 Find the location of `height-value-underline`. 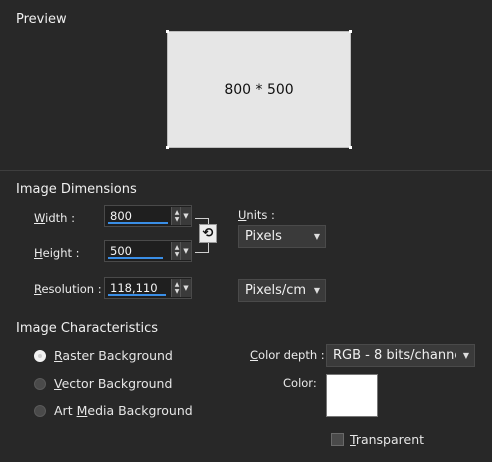

height-value-underline is located at coordinates (135, 258).